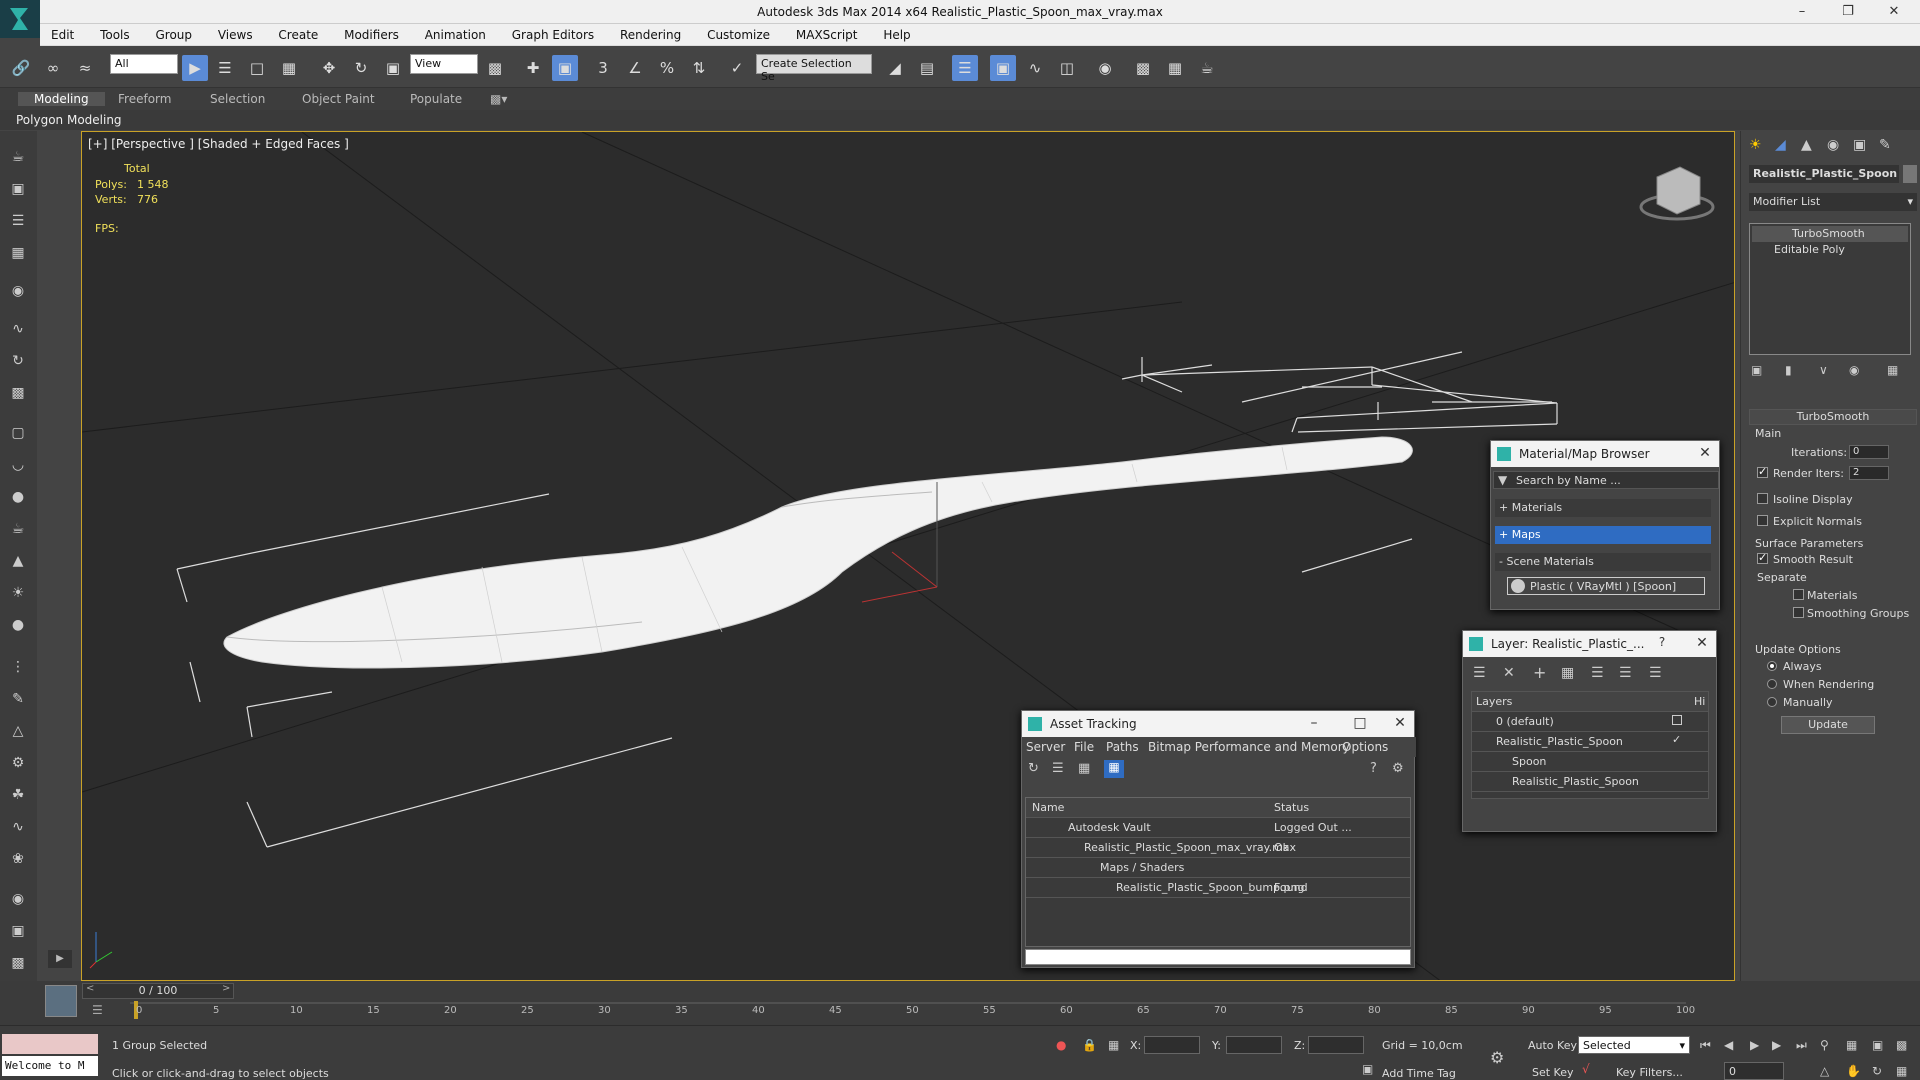 Image resolution: width=1920 pixels, height=1080 pixels. What do you see at coordinates (195, 68) in the screenshot?
I see `select-object-icon: ▶` at bounding box center [195, 68].